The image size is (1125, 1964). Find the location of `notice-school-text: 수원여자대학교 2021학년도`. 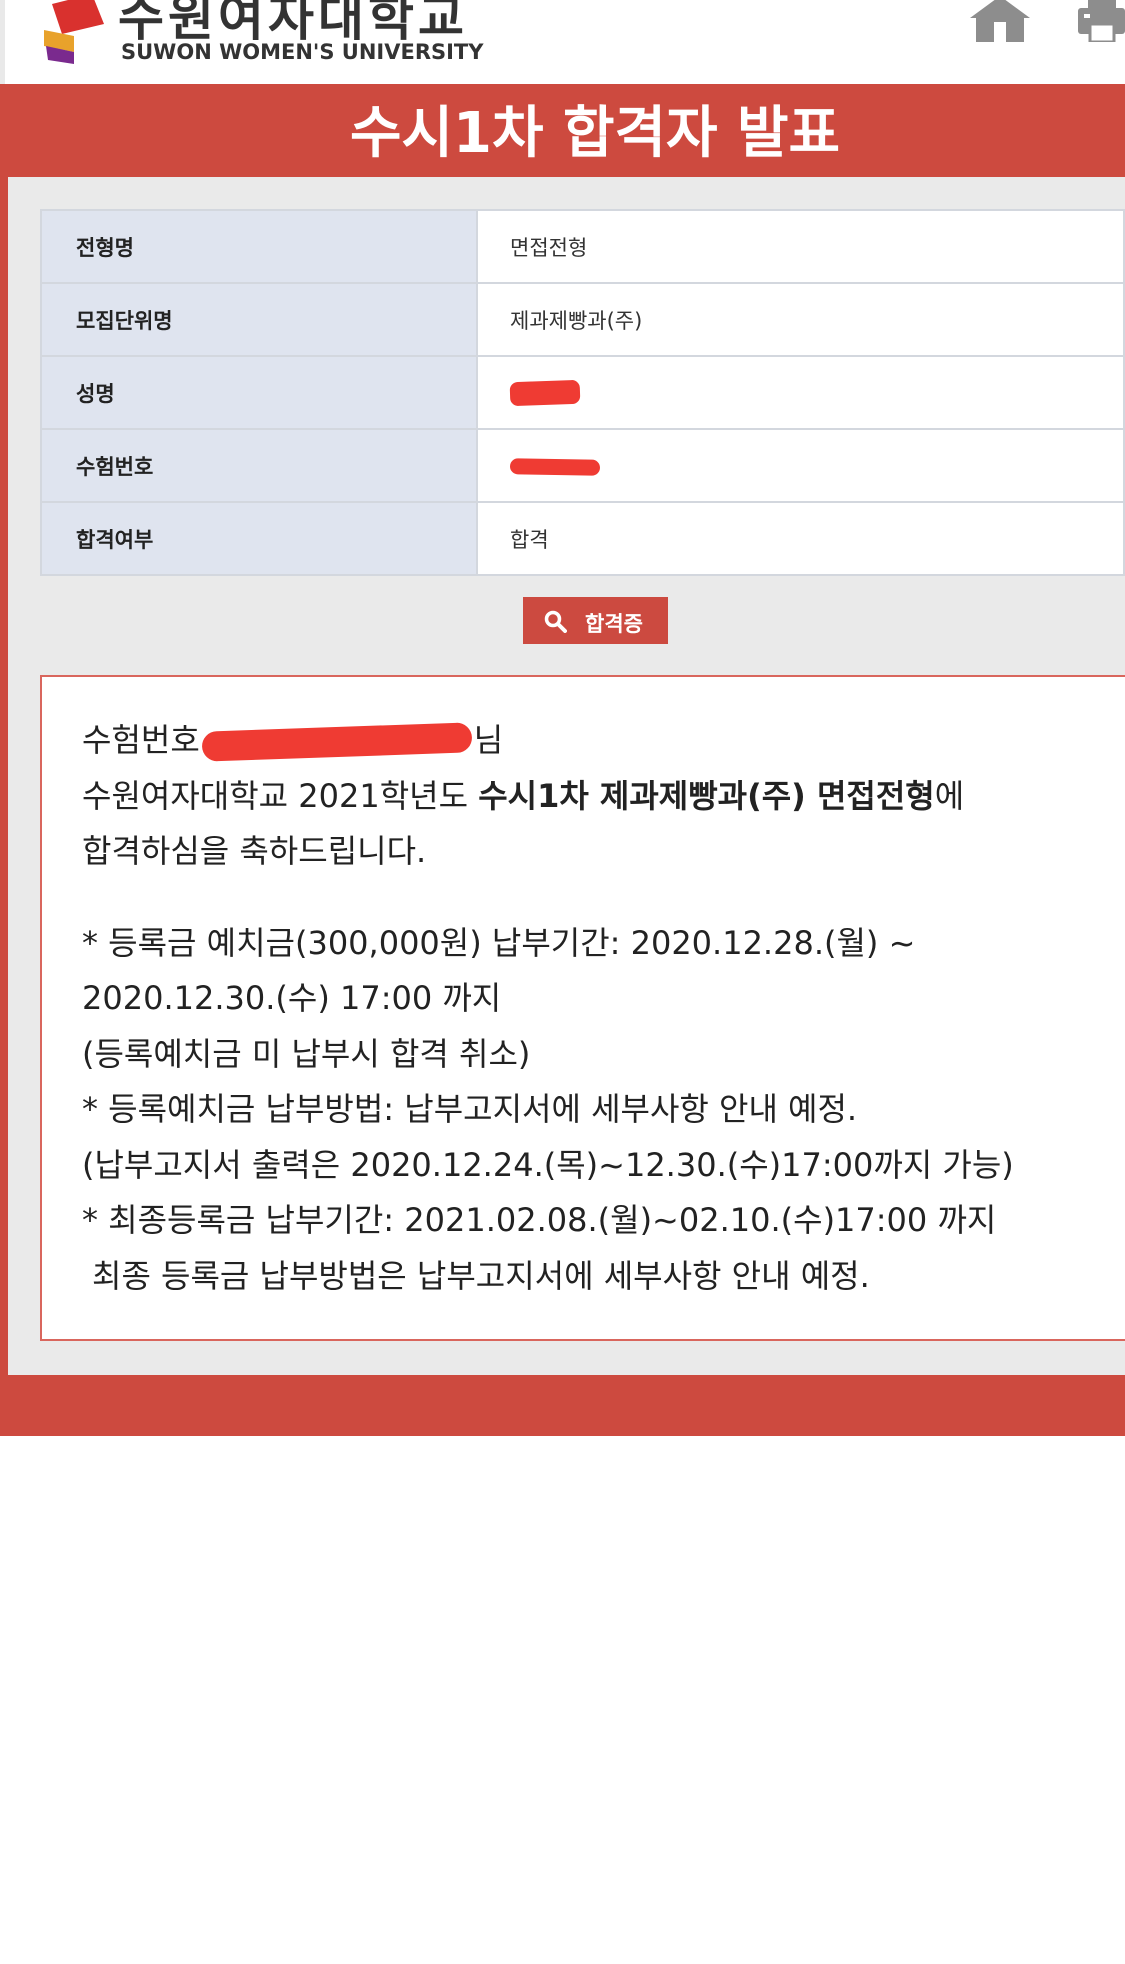

notice-school-text: 수원여자대학교 2021학년도 is located at coordinates (280, 795).